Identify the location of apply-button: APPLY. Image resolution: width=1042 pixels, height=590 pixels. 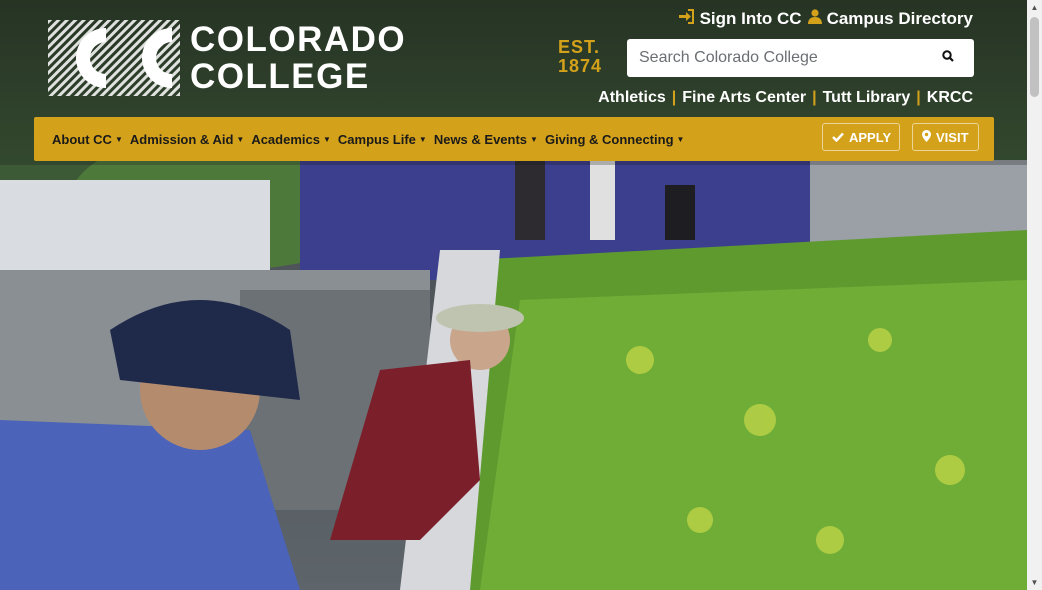
(861, 137).